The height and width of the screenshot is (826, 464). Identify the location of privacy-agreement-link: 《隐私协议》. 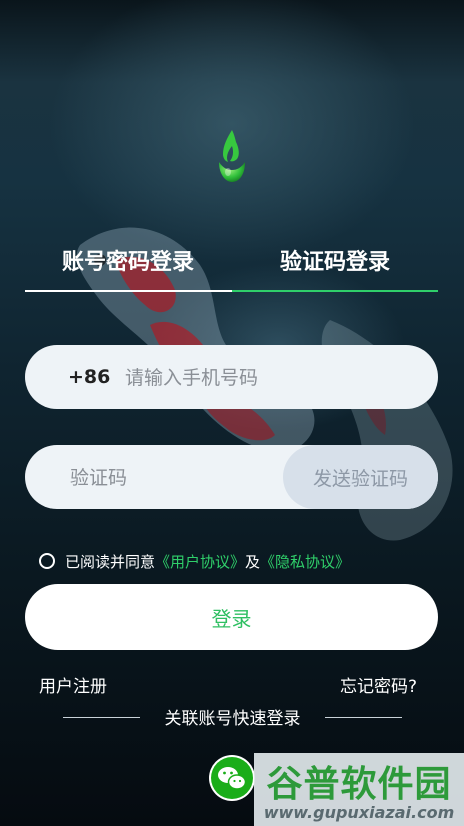
(305, 561).